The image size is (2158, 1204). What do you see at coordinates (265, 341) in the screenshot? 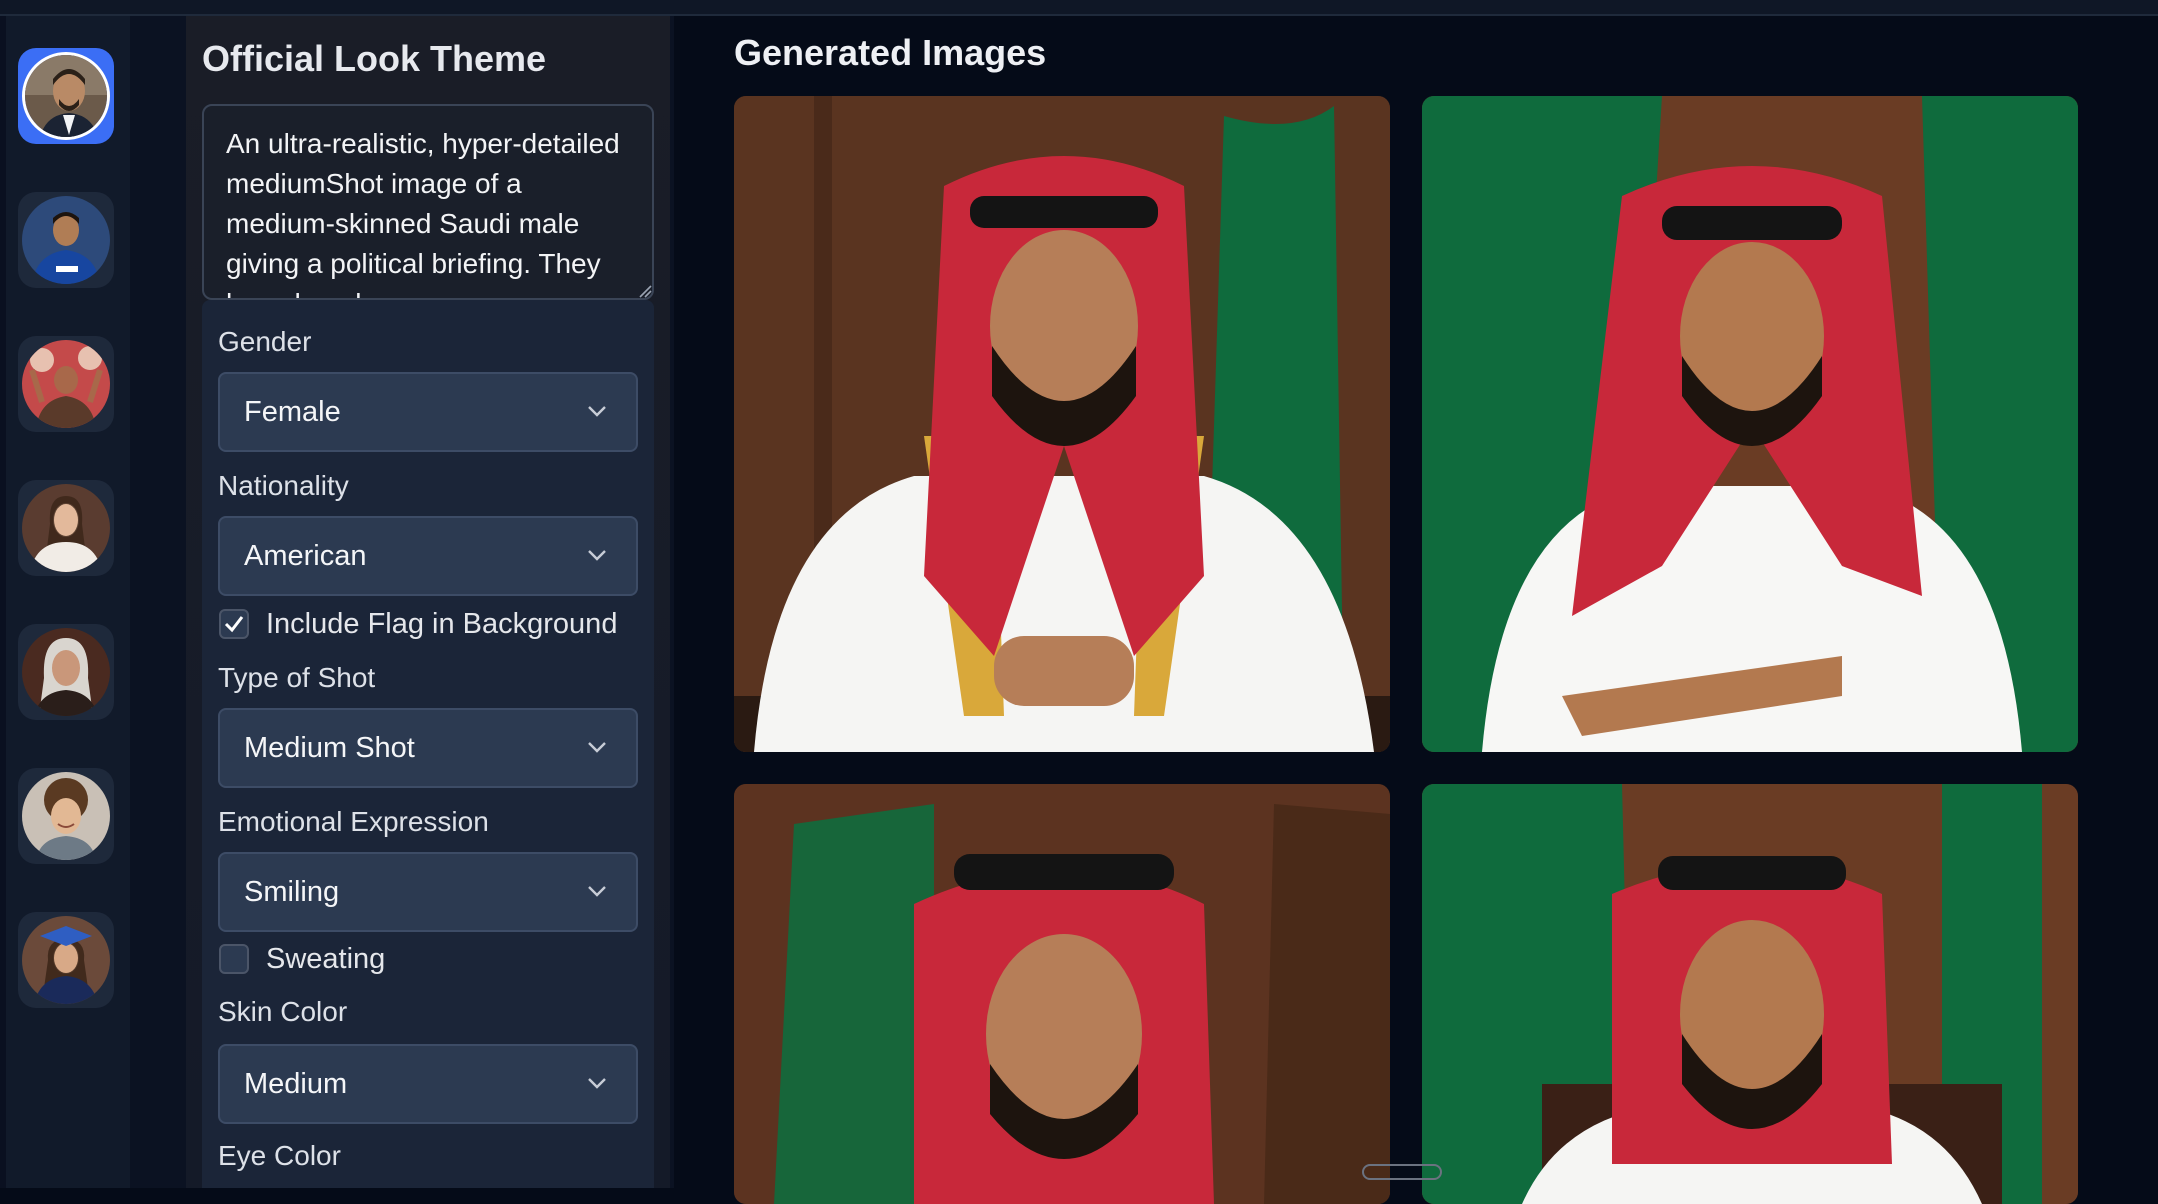
I see `gender-label: Gender` at bounding box center [265, 341].